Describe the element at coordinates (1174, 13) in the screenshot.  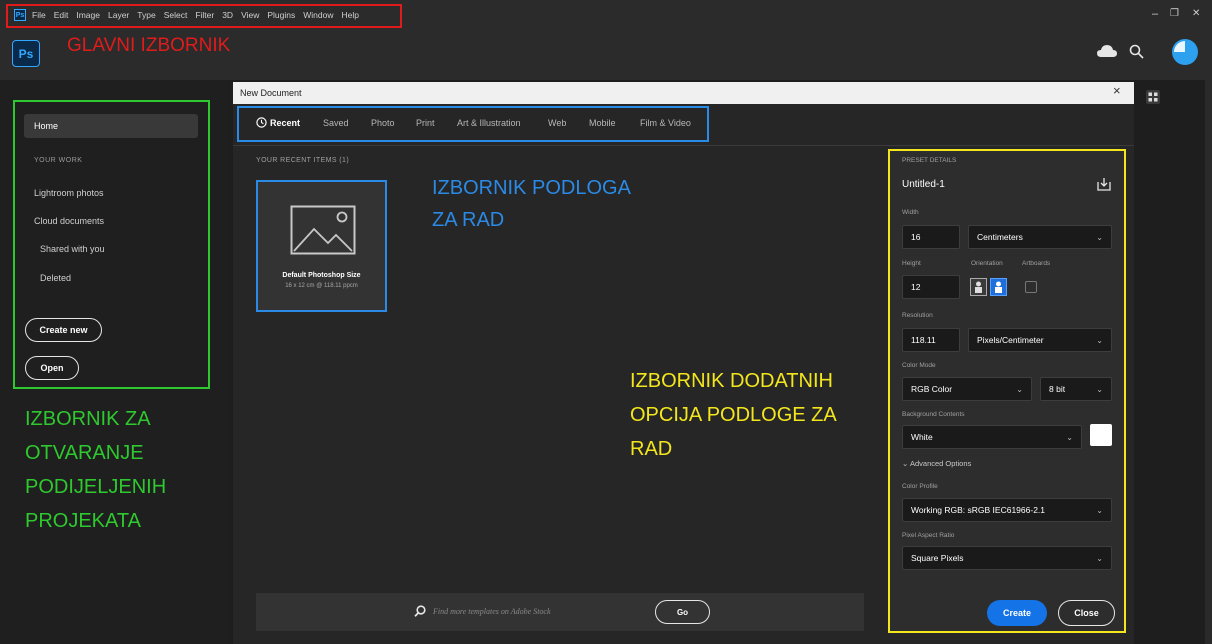
I see `restore-icon: ❐` at that location.